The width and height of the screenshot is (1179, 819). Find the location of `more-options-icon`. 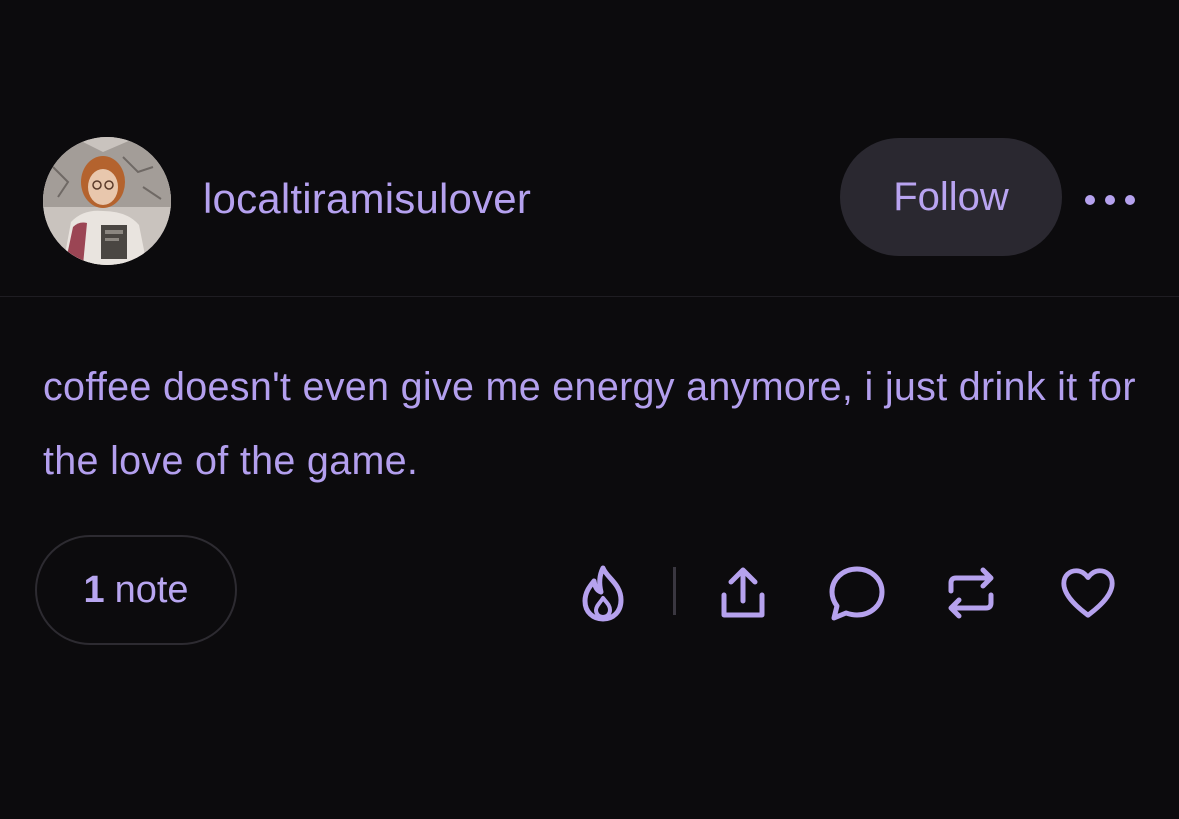

more-options-icon is located at coordinates (1110, 200).